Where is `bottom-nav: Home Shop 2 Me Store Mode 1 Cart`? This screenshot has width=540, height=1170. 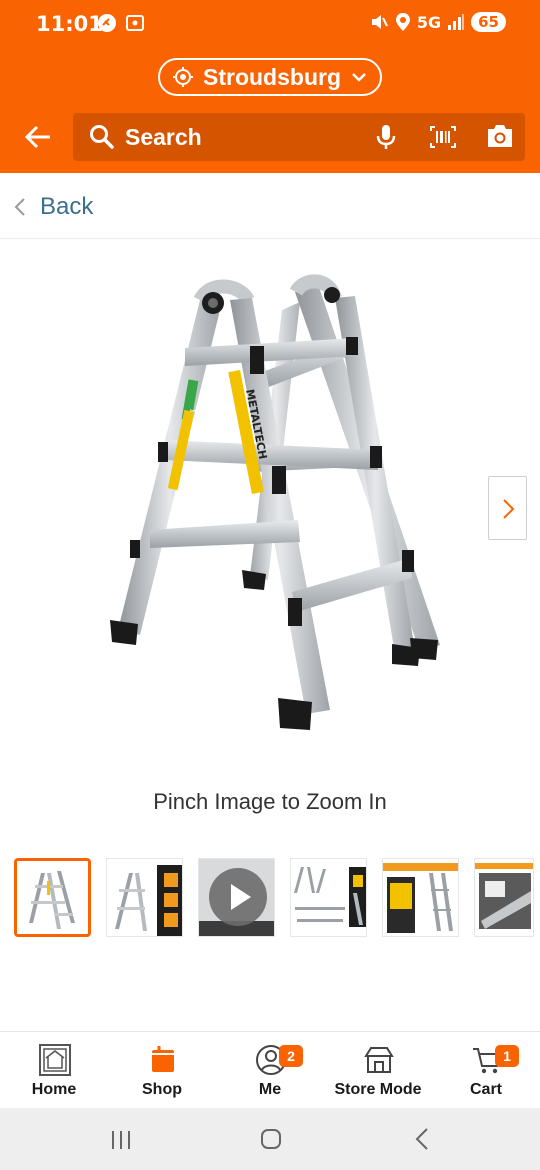 bottom-nav: Home Shop 2 Me Store Mode 1 Cart is located at coordinates (270, 1069).